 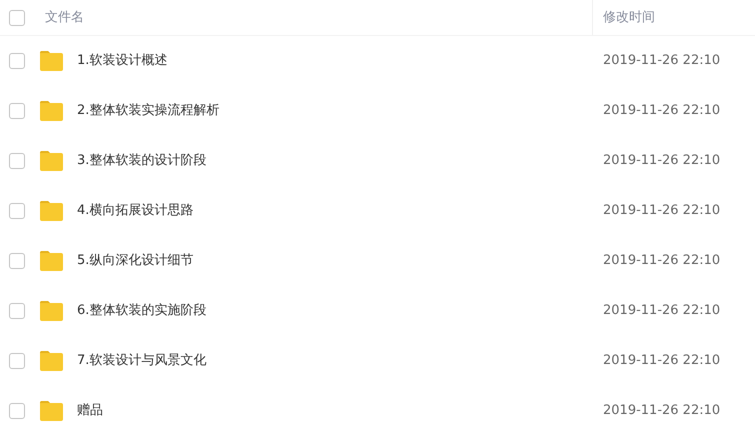 What do you see at coordinates (122, 60) in the screenshot?
I see `file-name: 1.软装设计概述` at bounding box center [122, 60].